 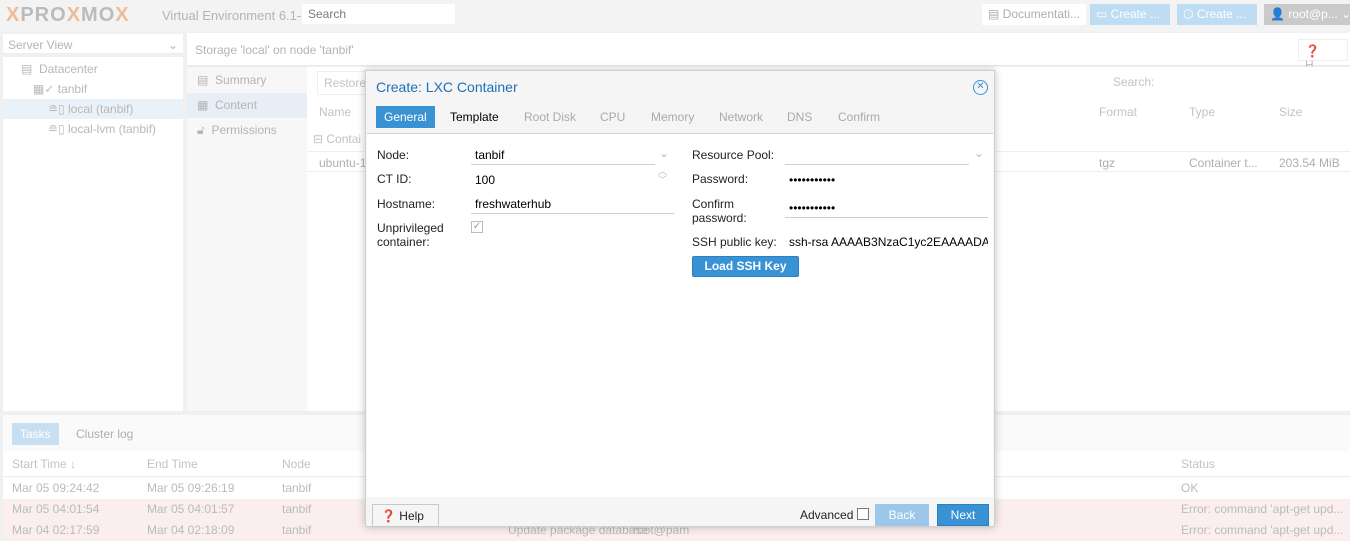 I want to click on node-select: tanbif, so click(x=563, y=155).